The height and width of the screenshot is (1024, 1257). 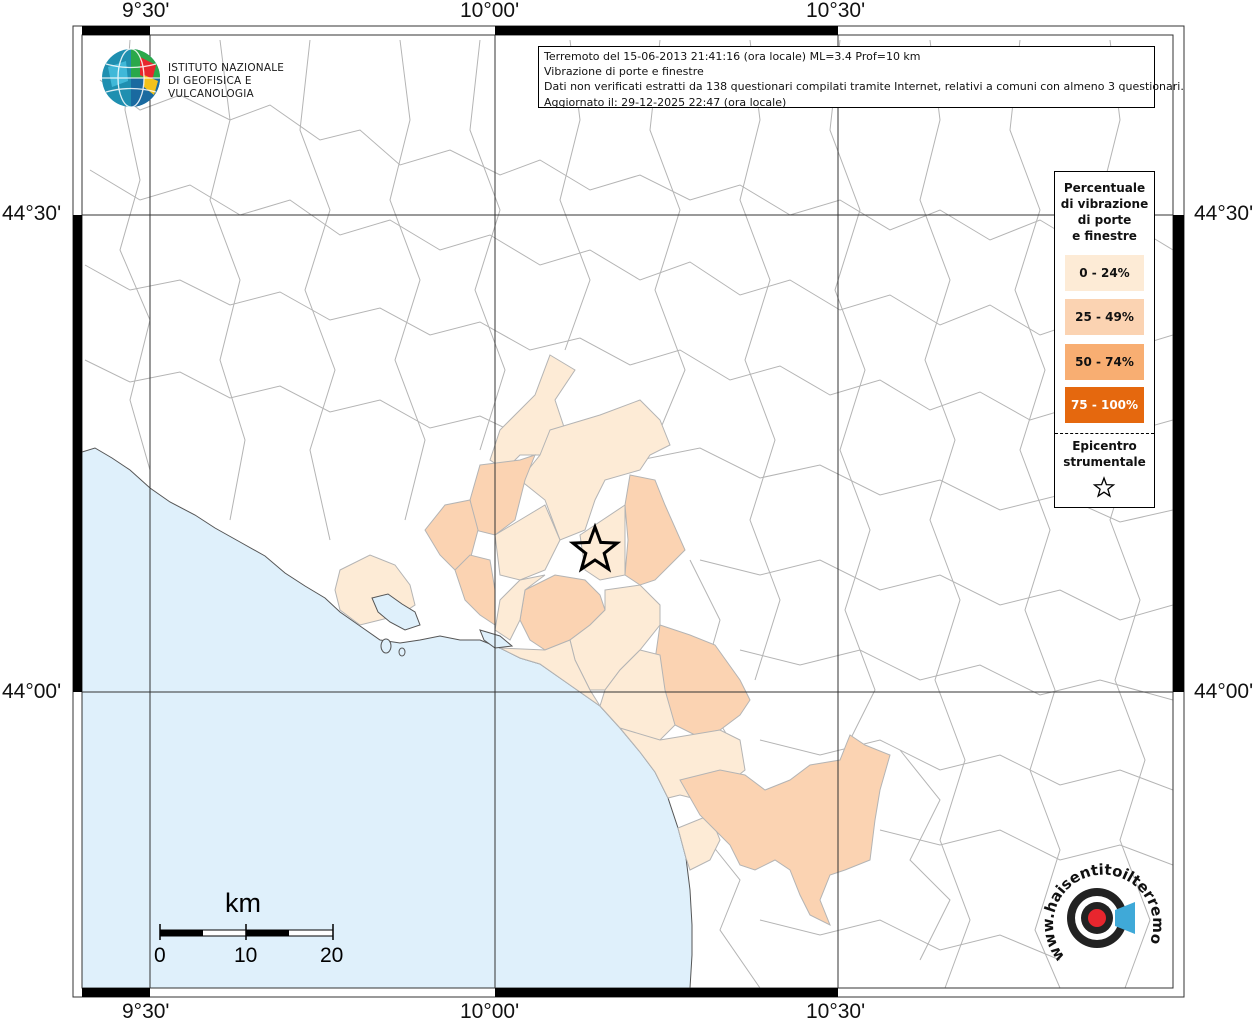 What do you see at coordinates (160, 955) in the screenshot?
I see `scale-bar-tick-0: 0` at bounding box center [160, 955].